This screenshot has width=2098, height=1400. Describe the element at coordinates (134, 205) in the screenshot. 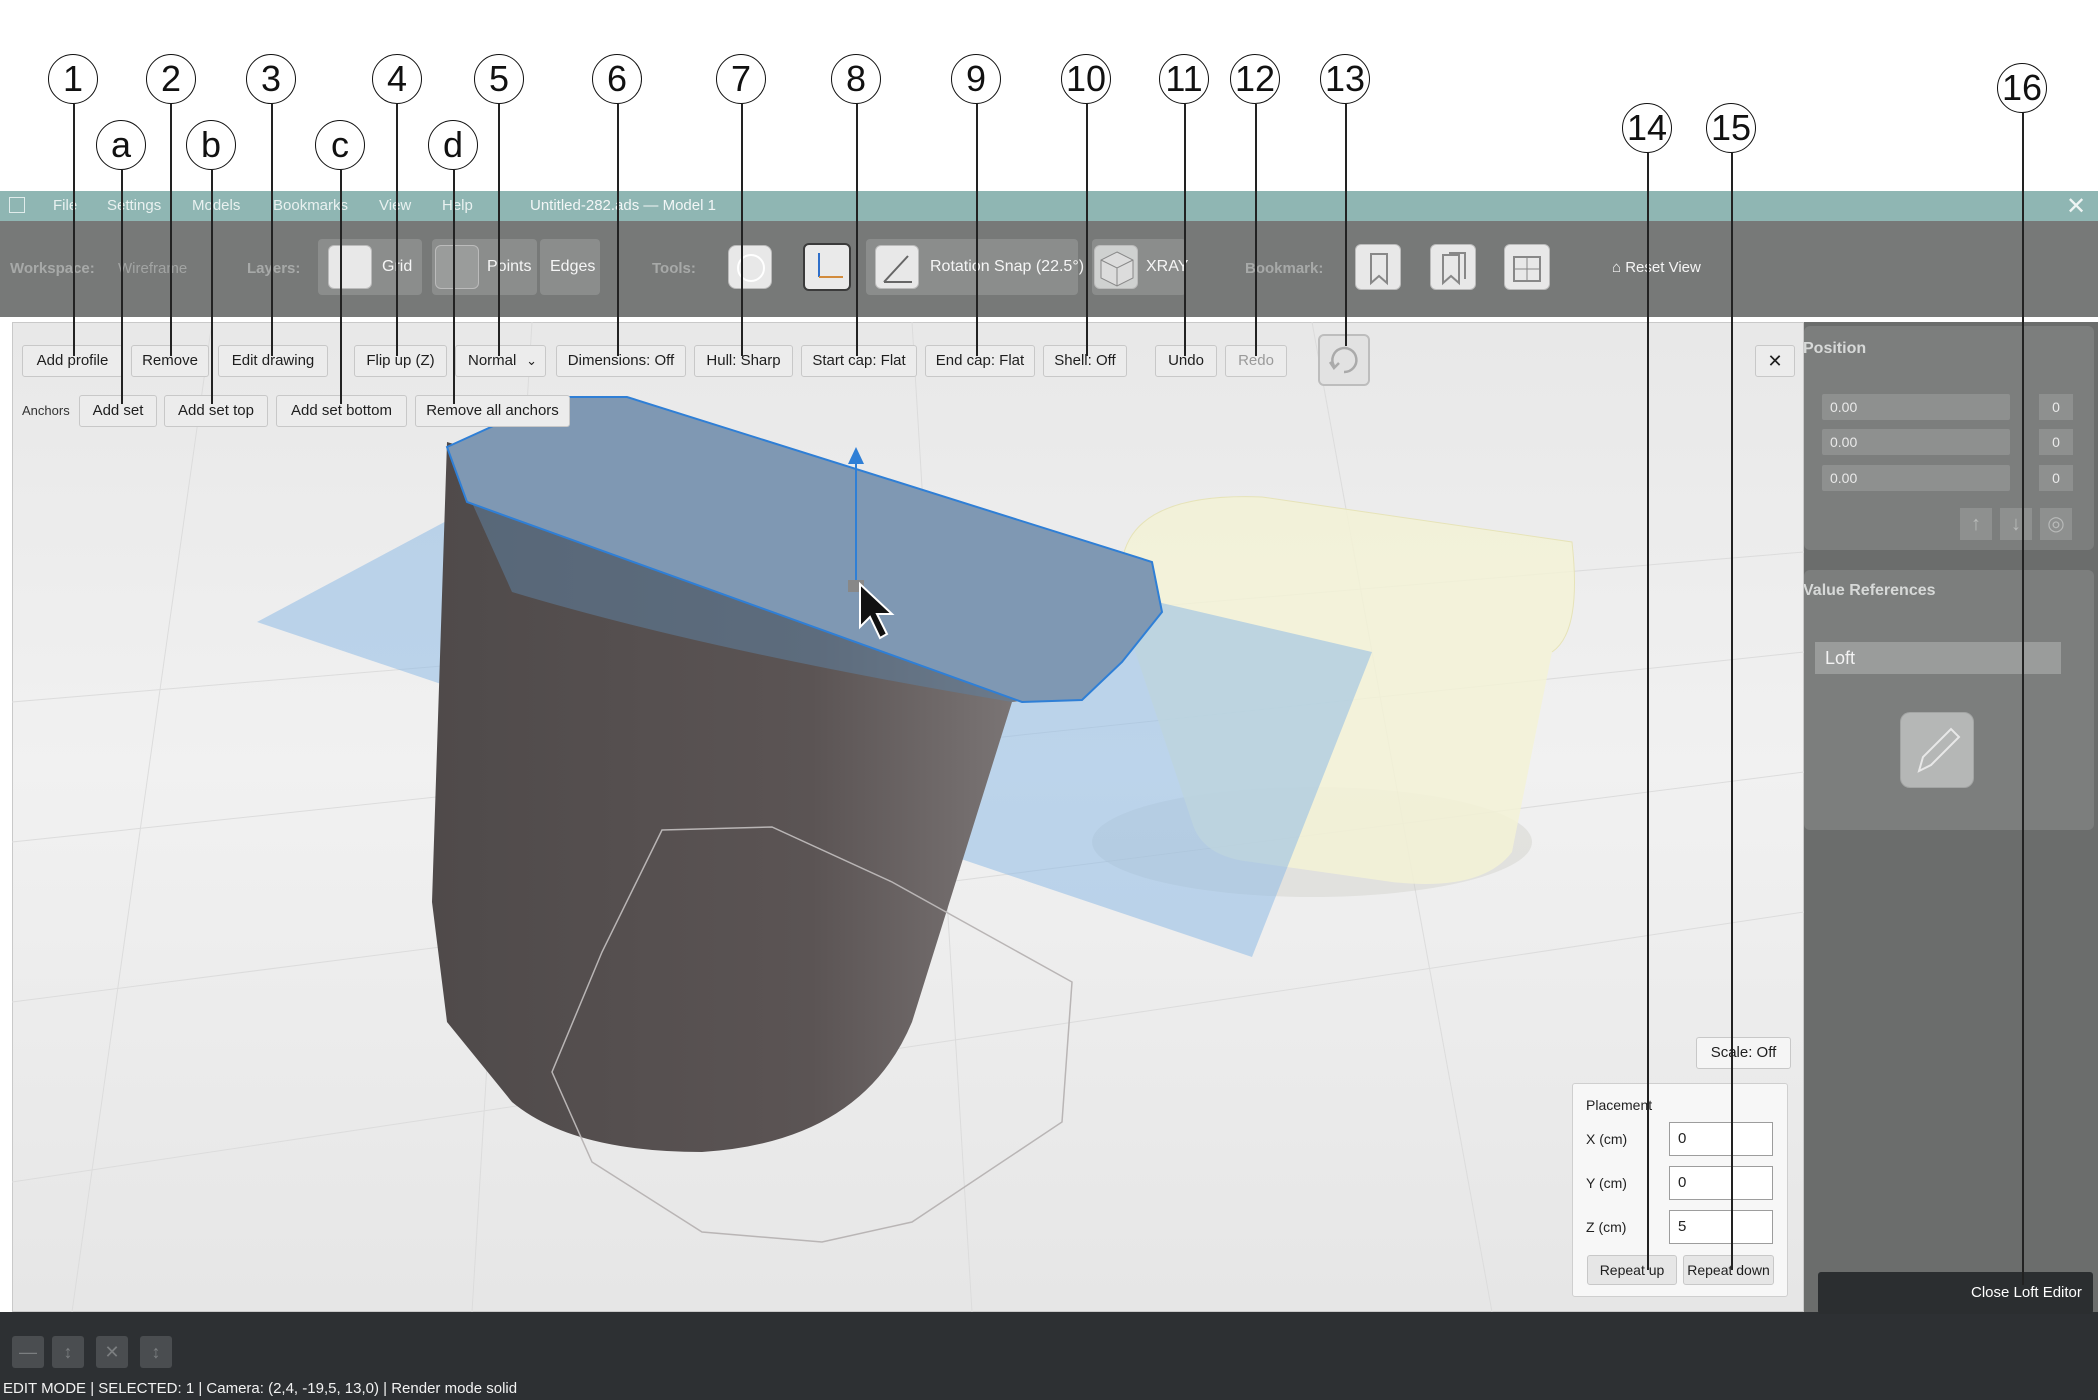

I see `menu-settings: Settings` at that location.